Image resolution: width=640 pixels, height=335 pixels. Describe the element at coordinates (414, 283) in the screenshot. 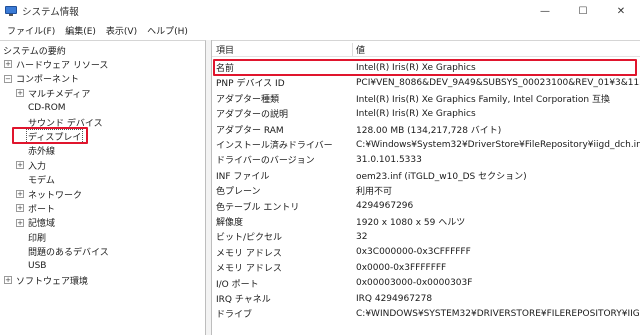

I see `value-cell: 0x00003000-0x0000303F` at that location.